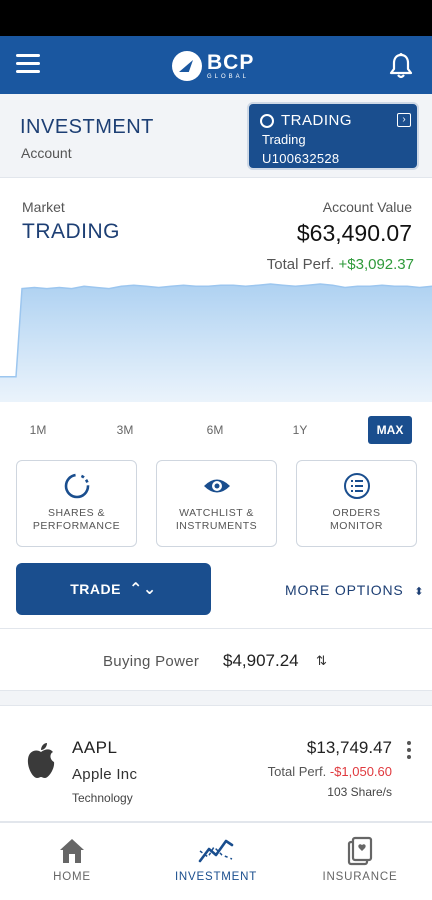 The height and width of the screenshot is (900, 432). Describe the element at coordinates (360, 771) in the screenshot. I see `position-perf-value: -$1,050.60` at that location.